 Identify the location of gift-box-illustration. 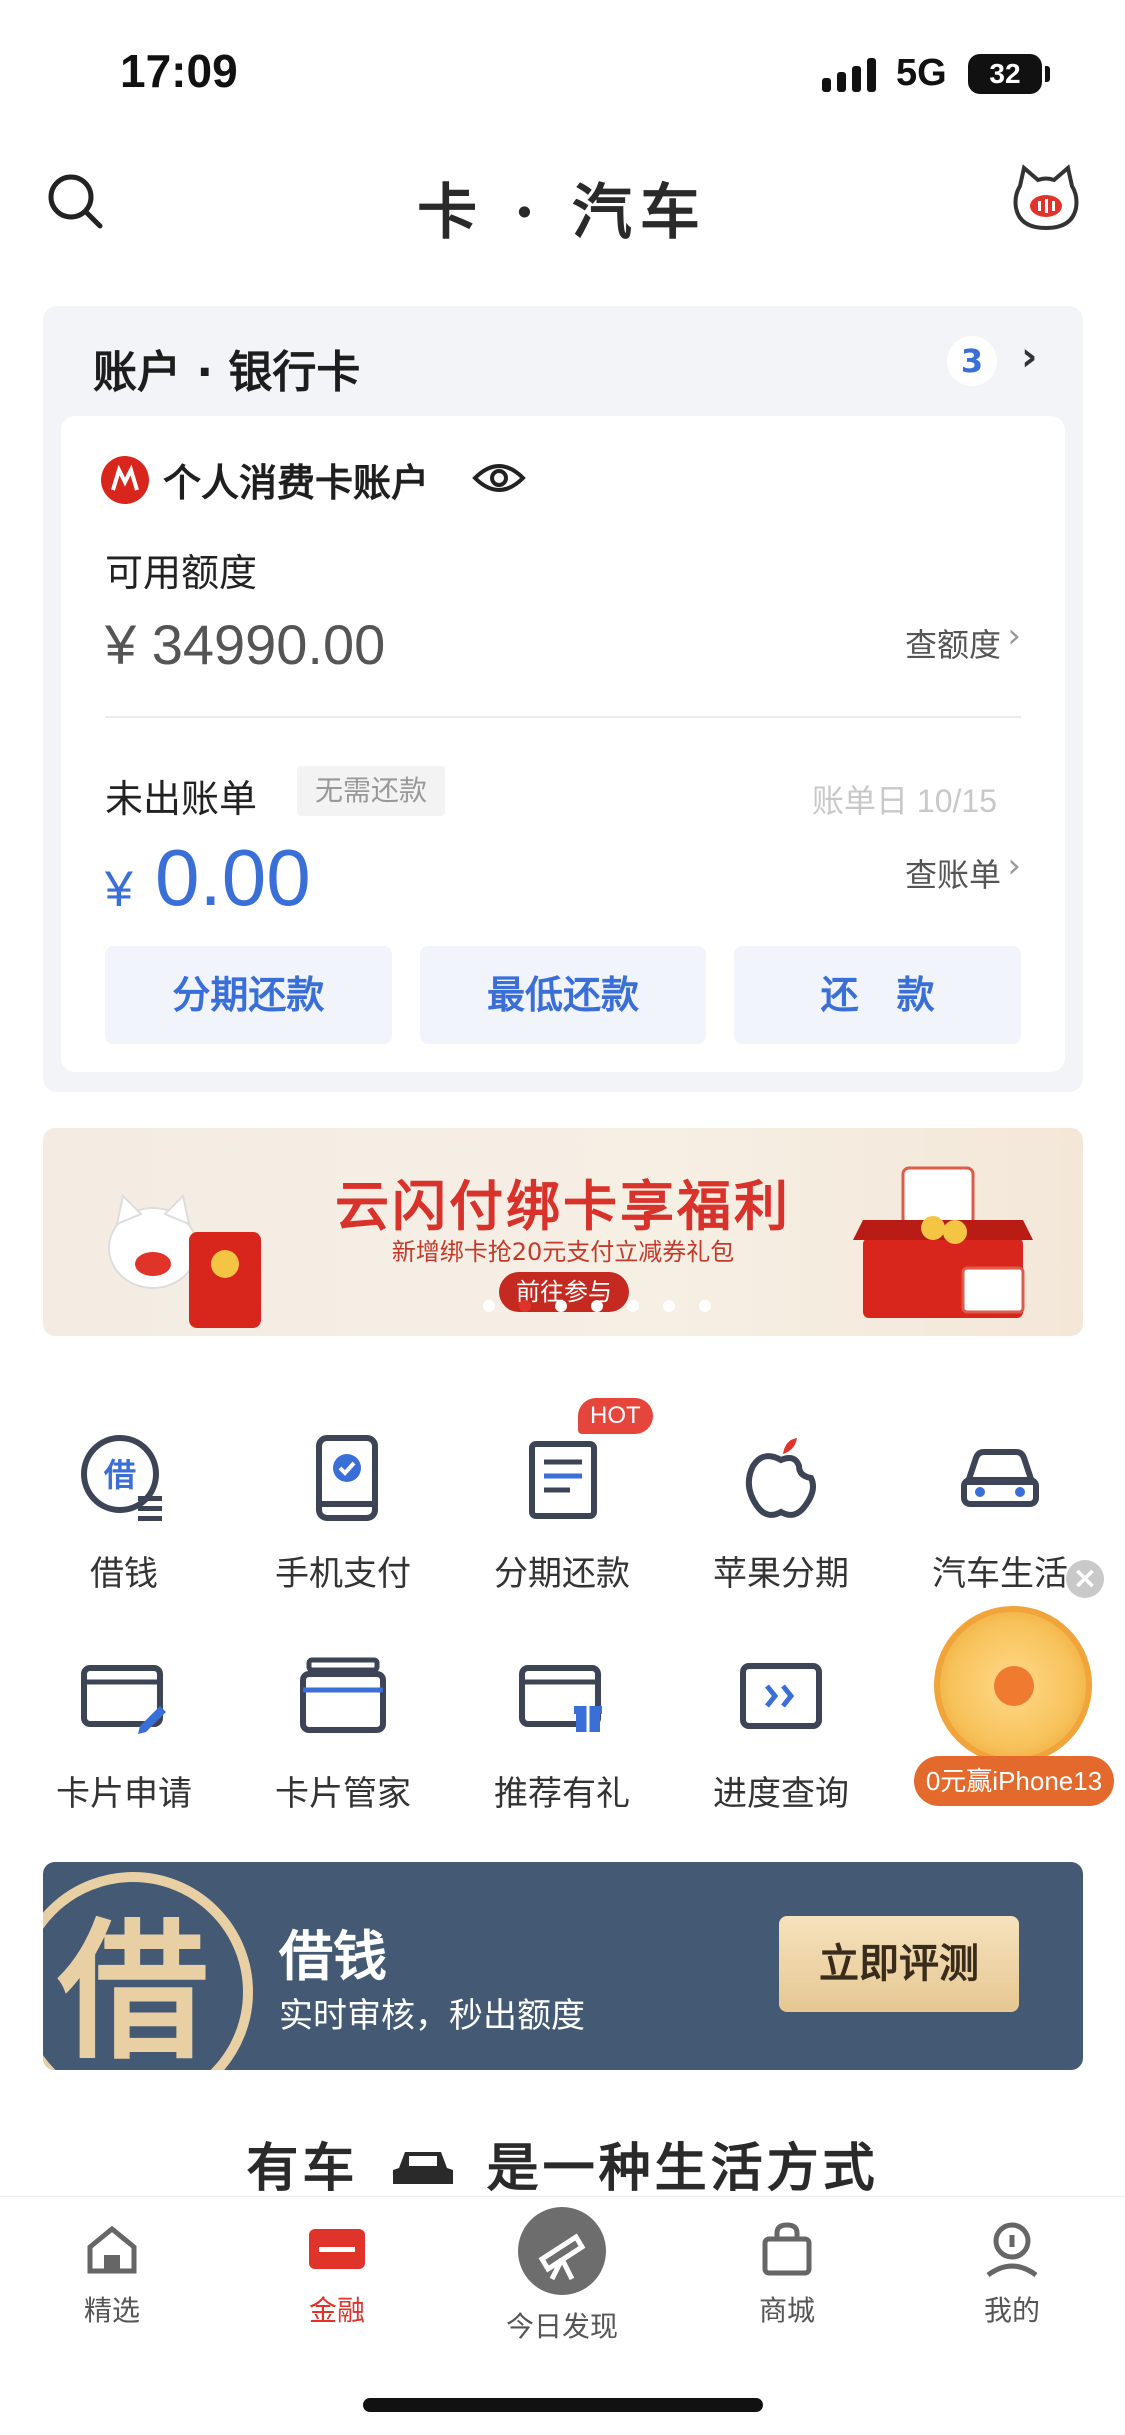
(943, 1242).